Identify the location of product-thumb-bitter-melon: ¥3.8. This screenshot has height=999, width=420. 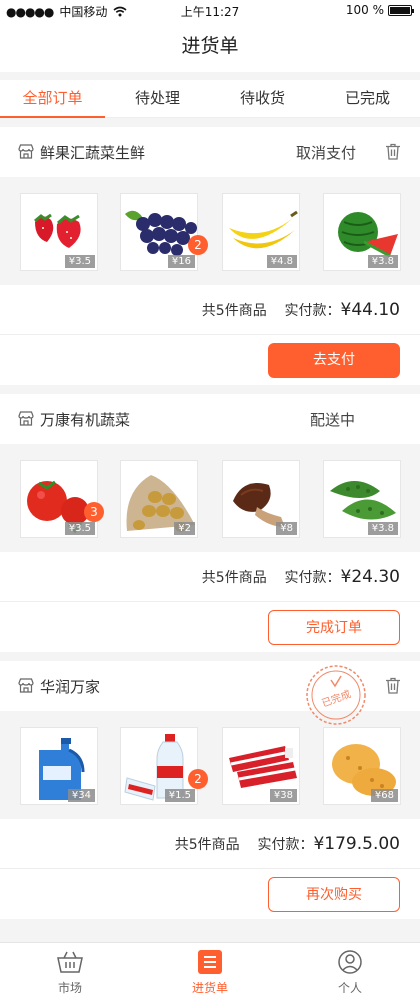
(362, 499).